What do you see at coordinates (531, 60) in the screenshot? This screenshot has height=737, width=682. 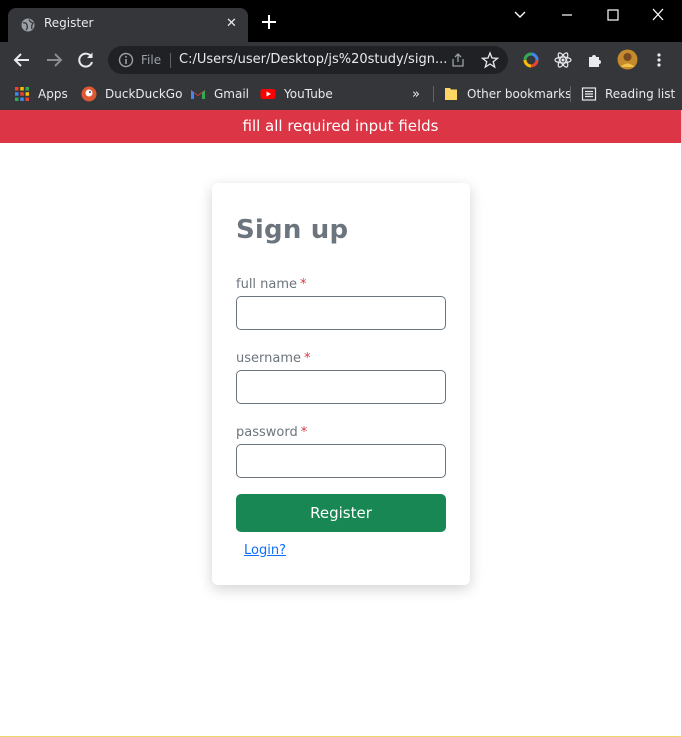 I see `color-ring-extension-icon` at bounding box center [531, 60].